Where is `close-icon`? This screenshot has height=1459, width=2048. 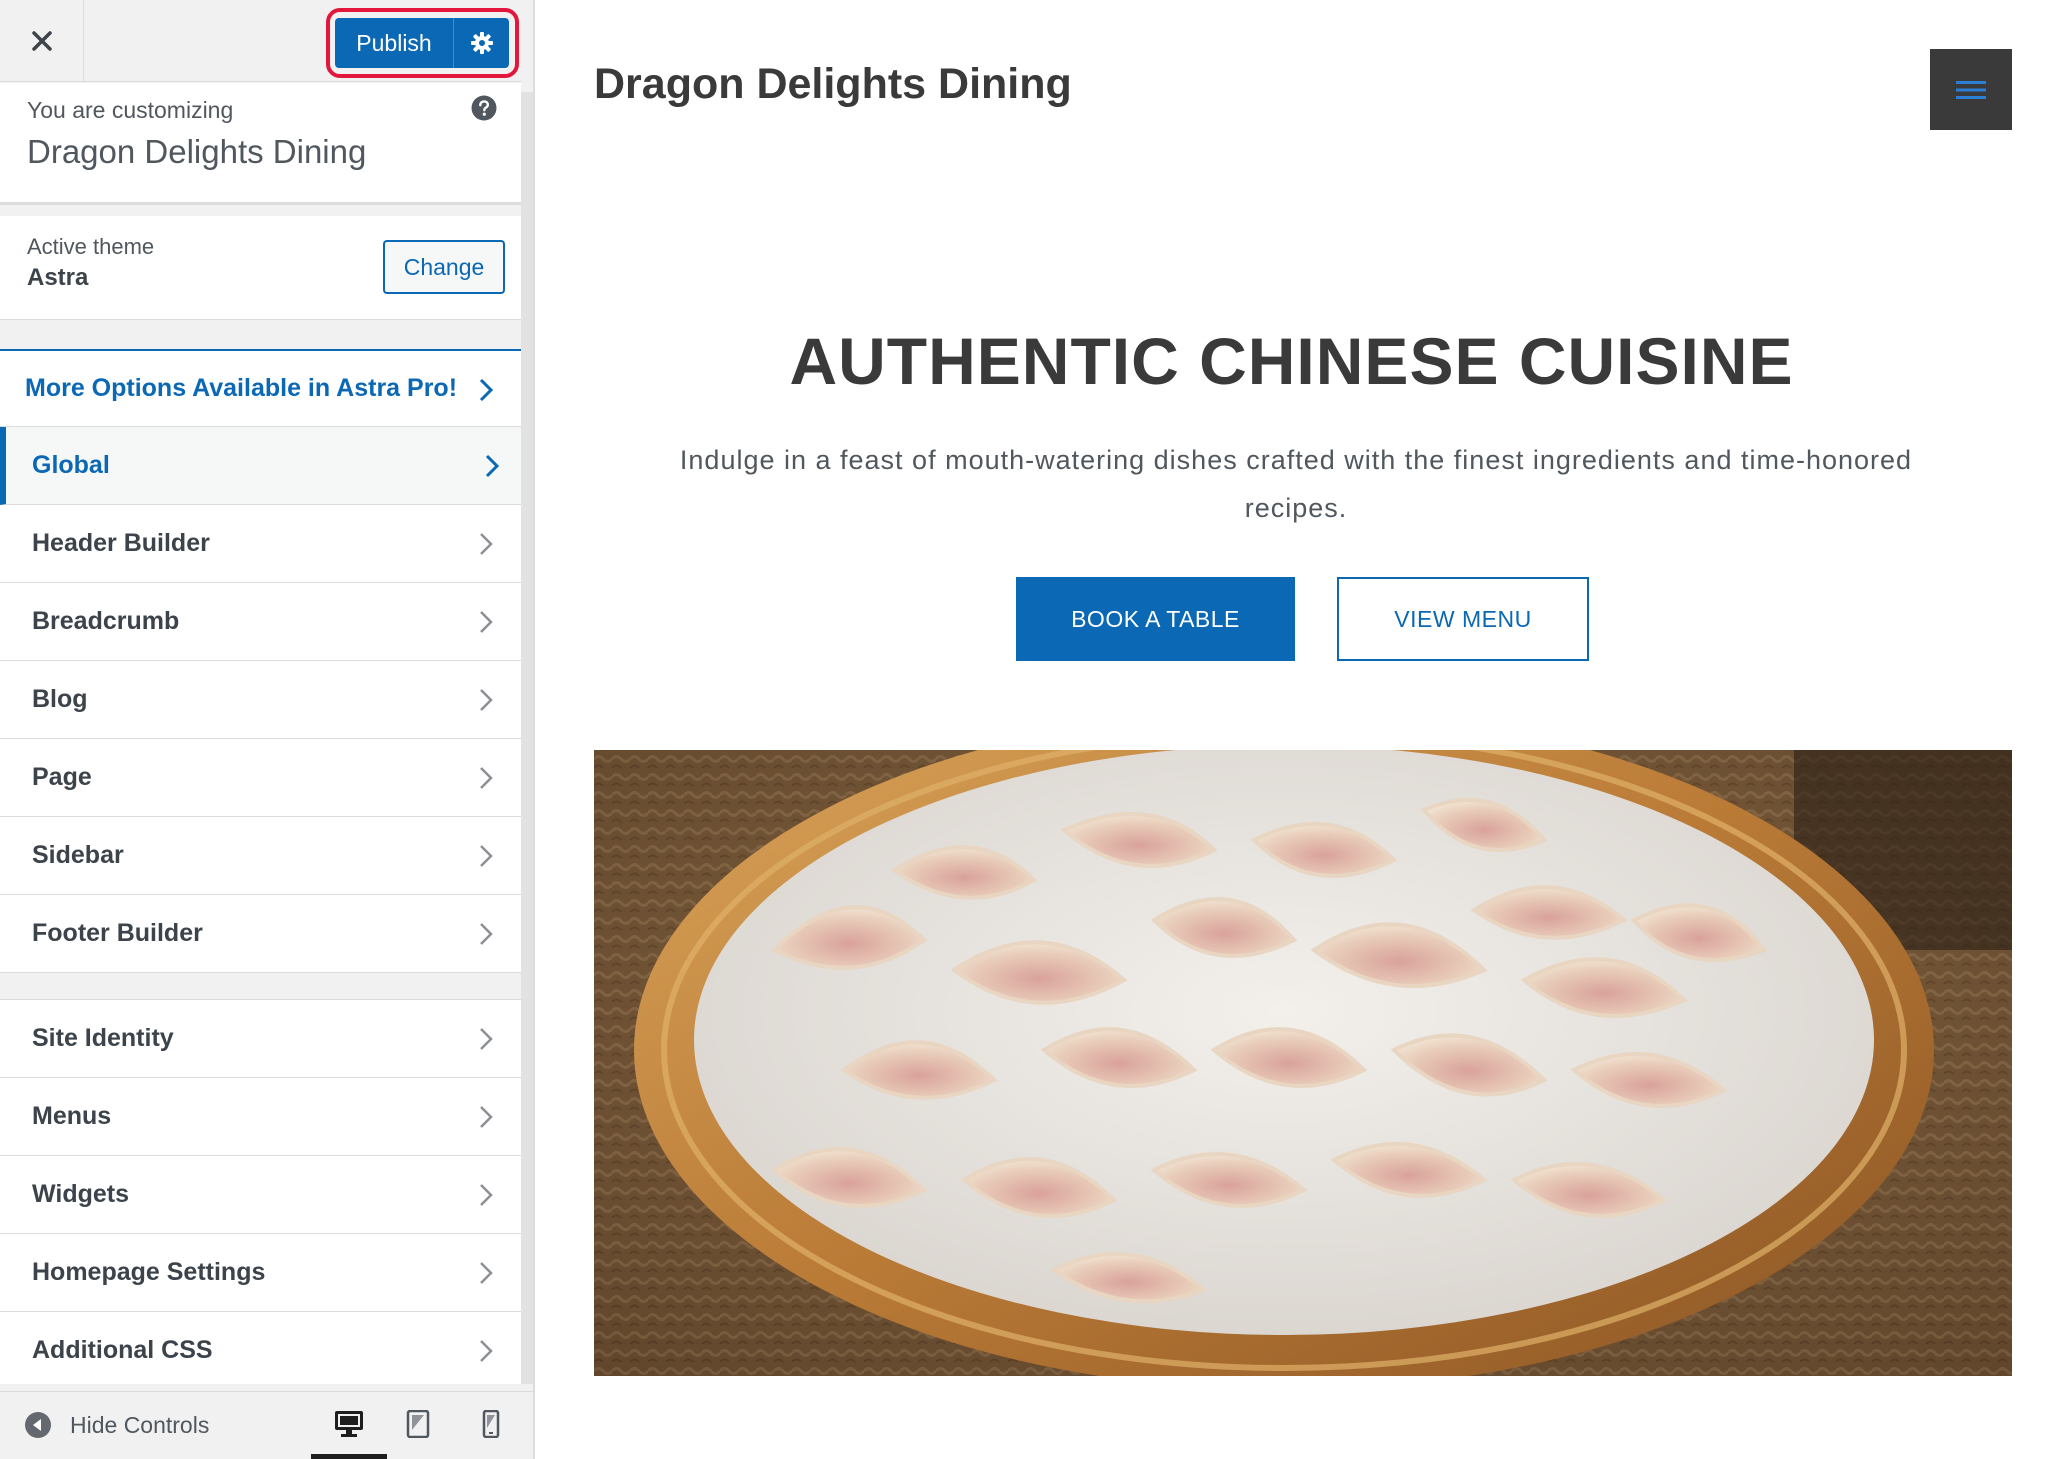
close-icon is located at coordinates (41, 41).